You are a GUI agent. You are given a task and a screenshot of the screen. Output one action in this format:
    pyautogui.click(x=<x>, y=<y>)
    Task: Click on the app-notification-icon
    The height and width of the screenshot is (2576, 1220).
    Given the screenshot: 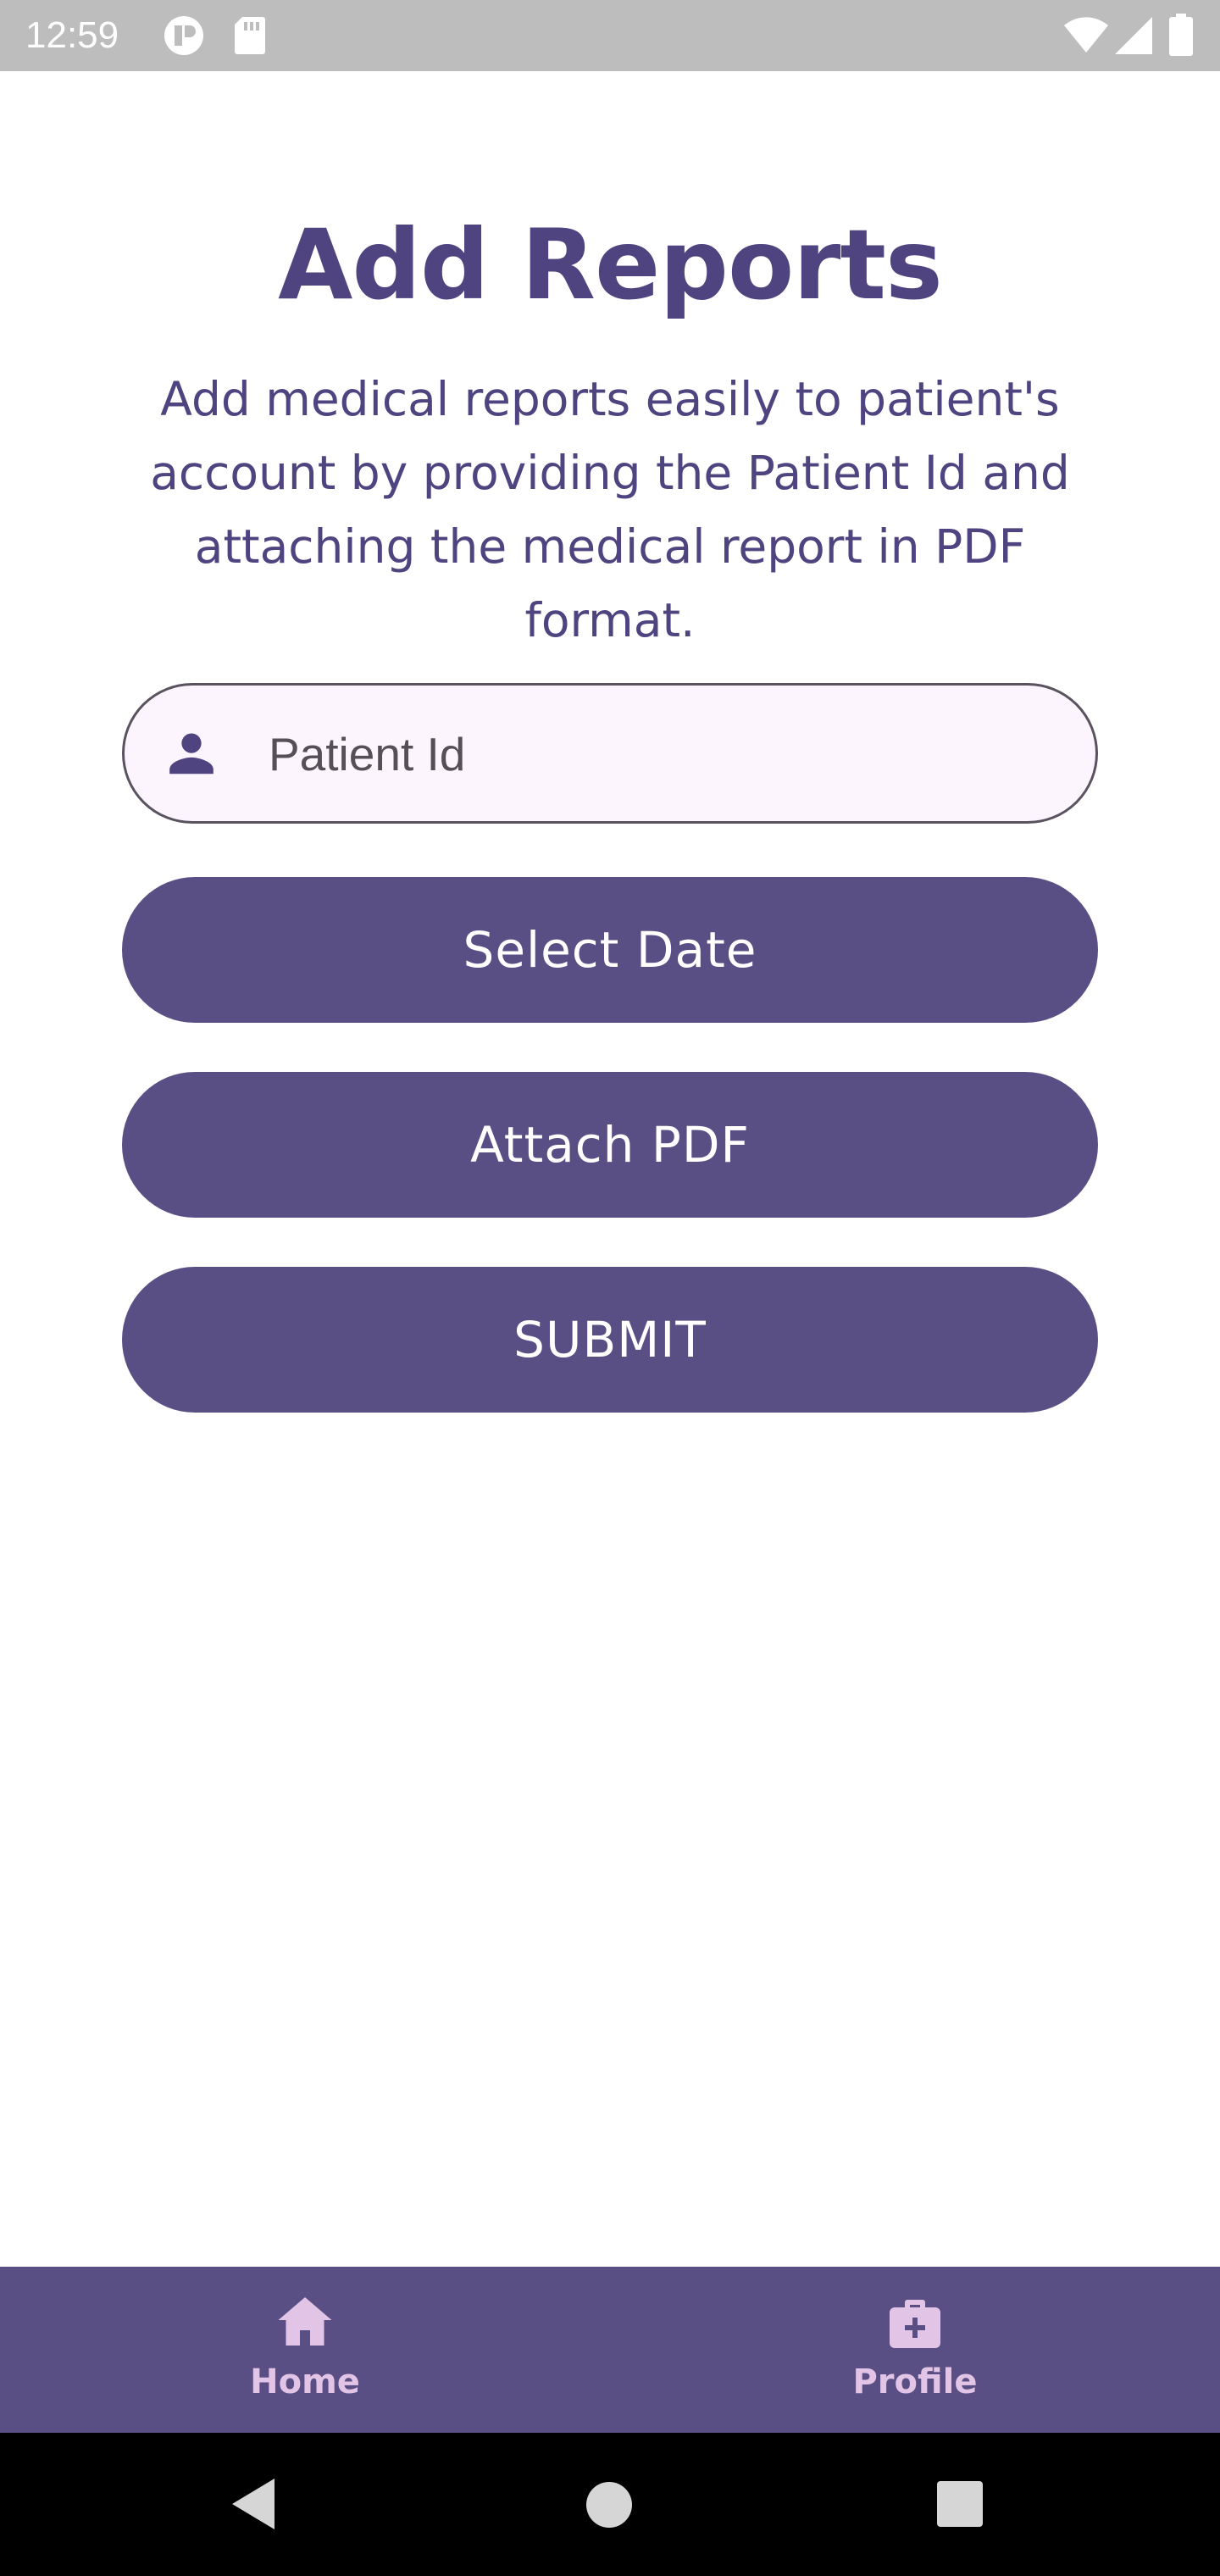 What is the action you would take?
    pyautogui.click(x=184, y=37)
    